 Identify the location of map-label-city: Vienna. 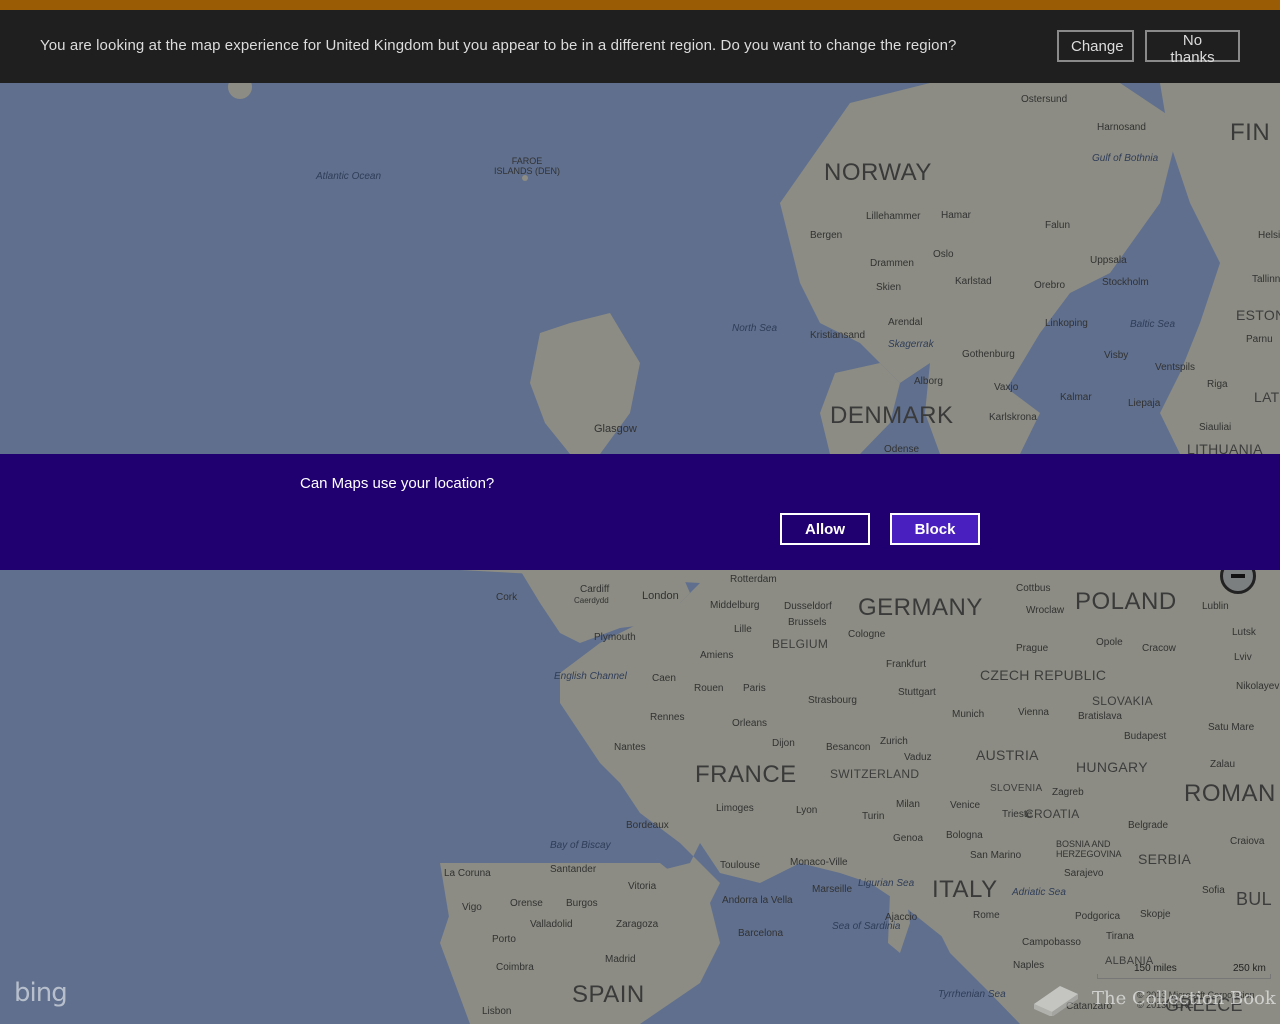
(1033, 712).